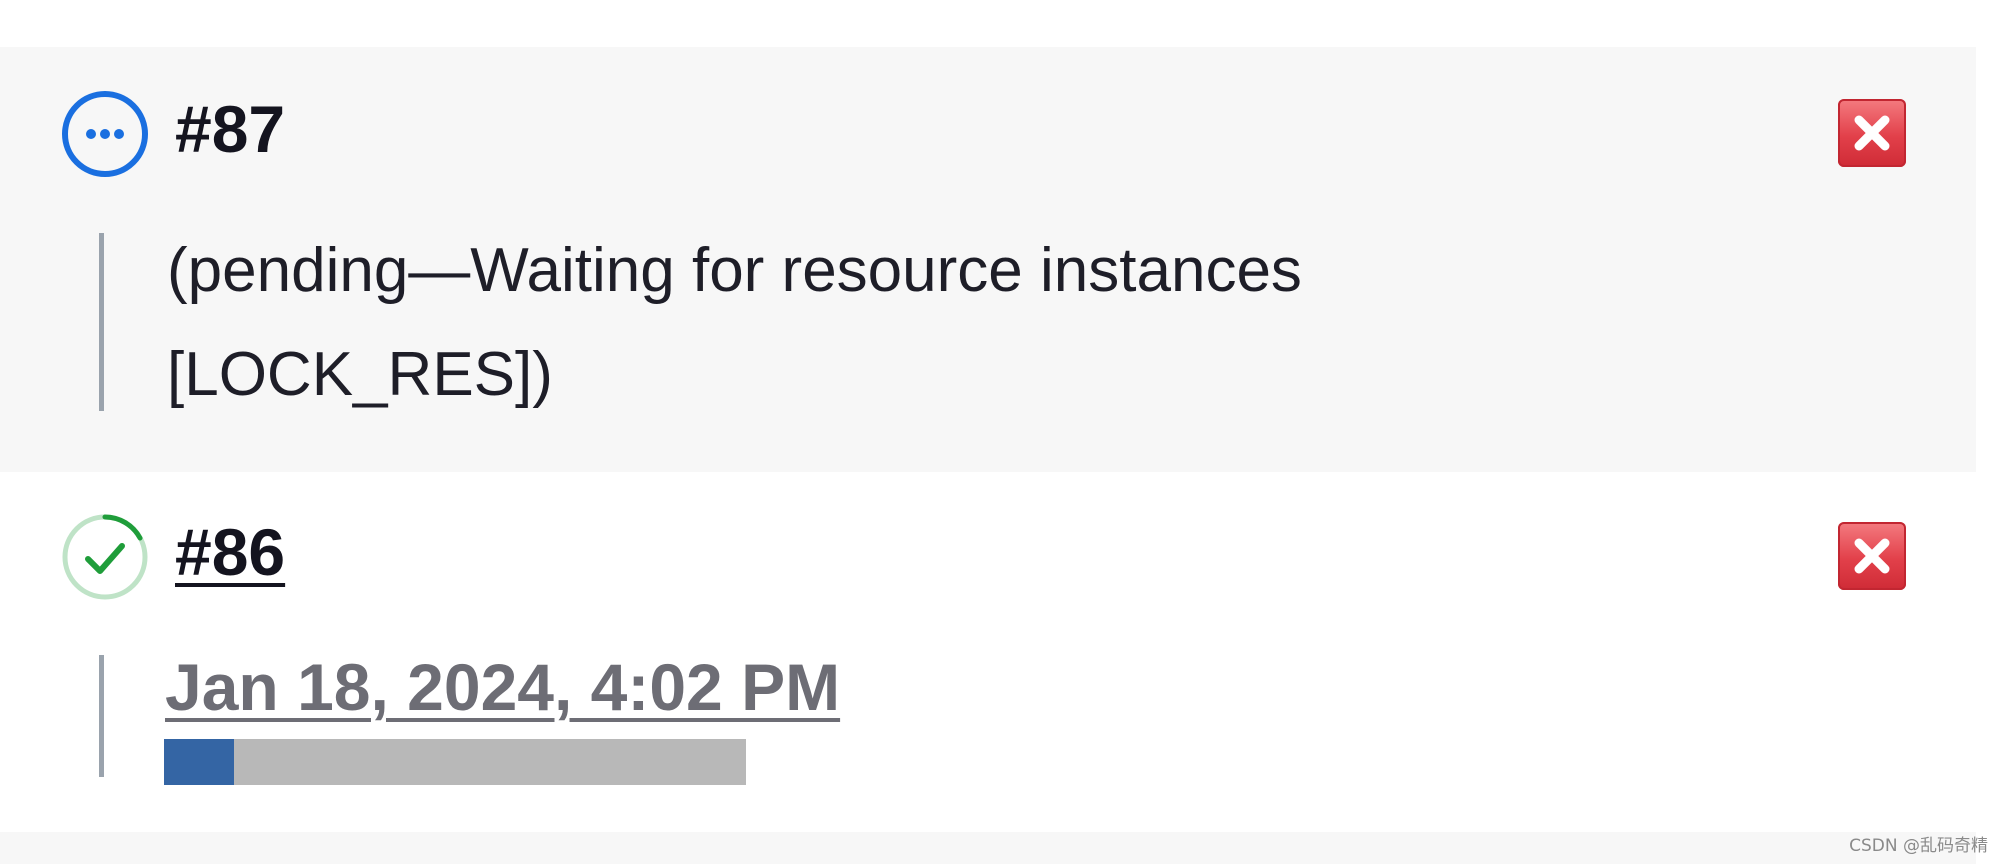 The image size is (2000, 864). Describe the element at coordinates (230, 552) in the screenshot. I see `build-number-link: #86` at that location.